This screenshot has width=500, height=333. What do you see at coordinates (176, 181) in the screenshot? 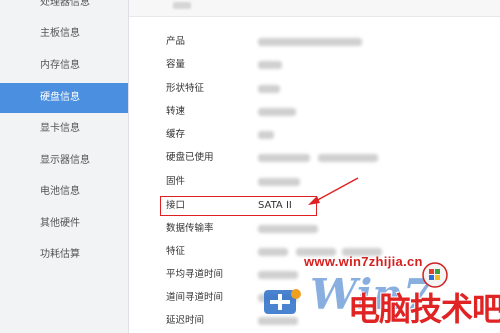
I see `detail-label: 固件` at bounding box center [176, 181].